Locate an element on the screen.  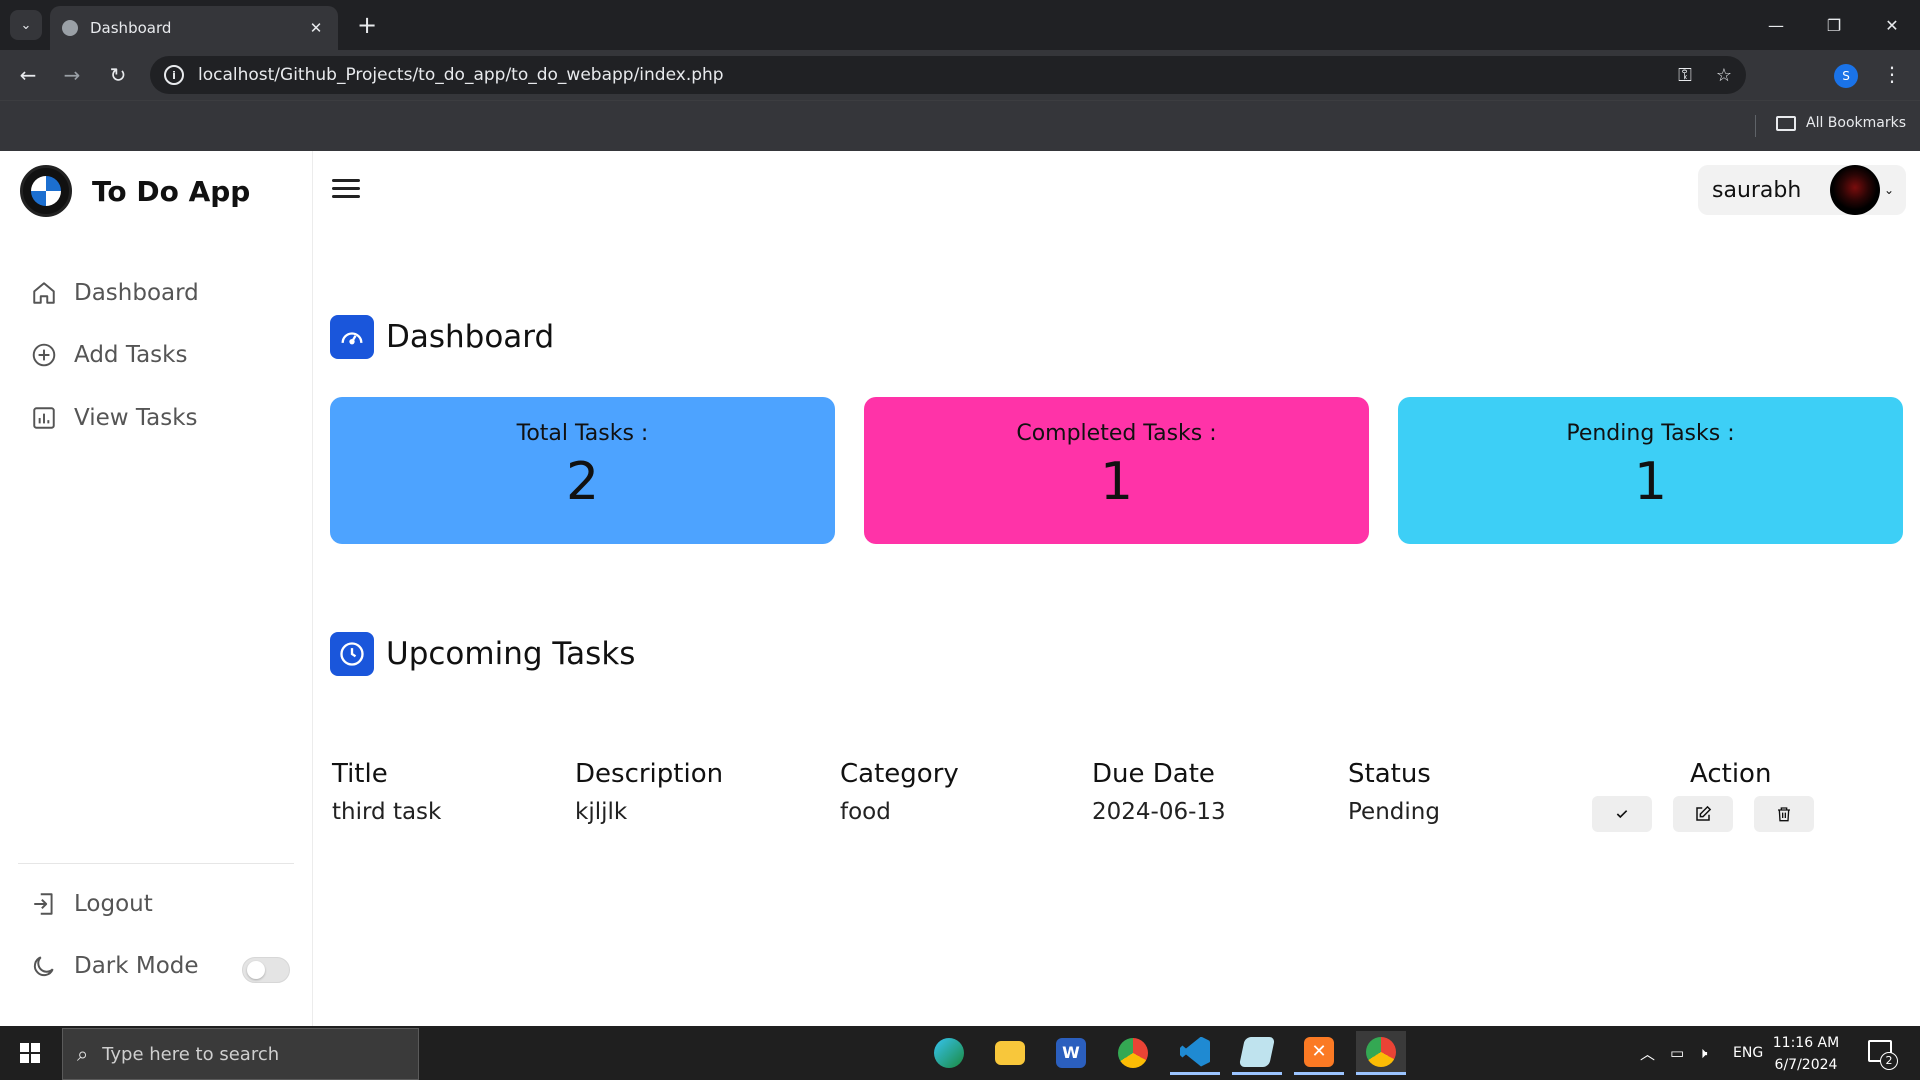
logout-label: Logout is located at coordinates (113, 904).